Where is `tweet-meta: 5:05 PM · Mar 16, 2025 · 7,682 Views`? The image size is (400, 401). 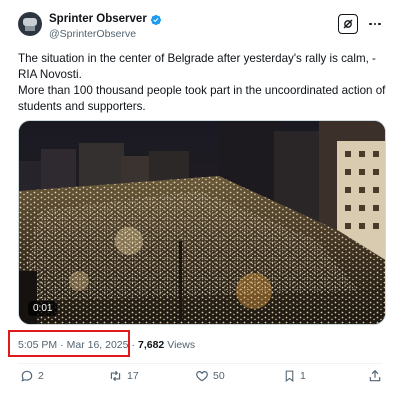 tweet-meta: 5:05 PM · Mar 16, 2025 · 7,682 Views is located at coordinates (106, 345).